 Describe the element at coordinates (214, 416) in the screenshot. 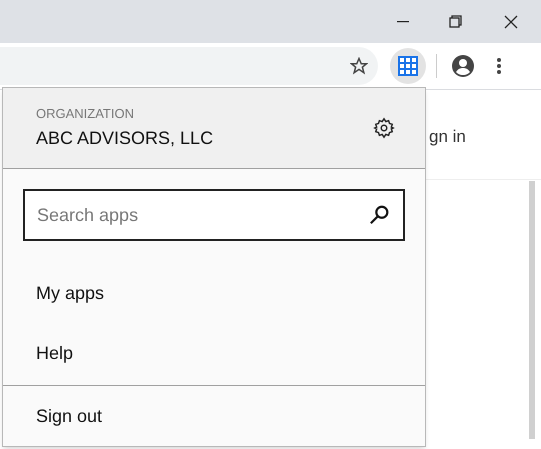

I see `sign-out-item: Sign out` at that location.